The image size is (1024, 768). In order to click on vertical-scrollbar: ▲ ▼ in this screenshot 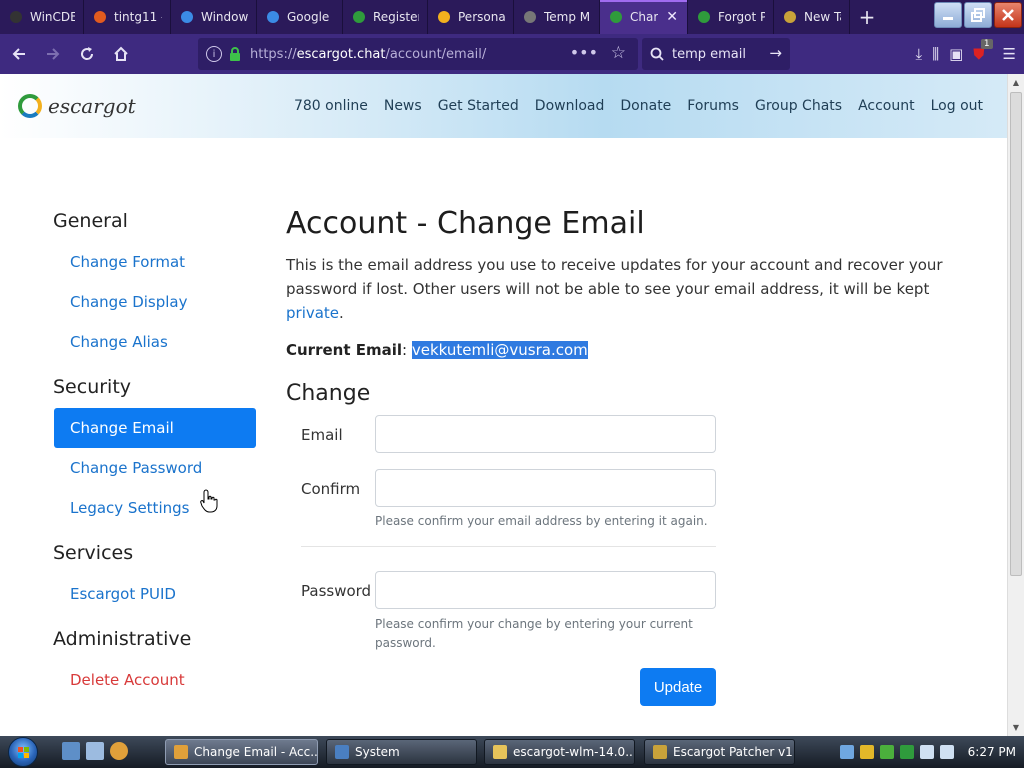, I will do `click(1015, 405)`.